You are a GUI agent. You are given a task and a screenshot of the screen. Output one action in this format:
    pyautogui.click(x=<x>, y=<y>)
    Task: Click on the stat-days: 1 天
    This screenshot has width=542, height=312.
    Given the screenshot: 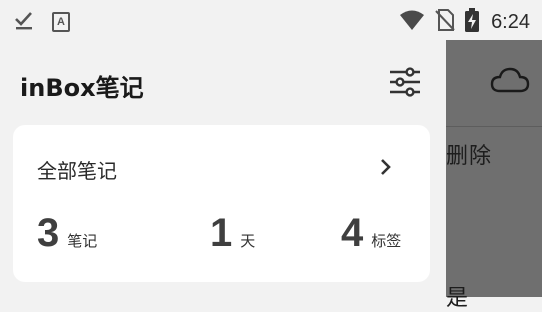 What is the action you would take?
    pyautogui.click(x=232, y=233)
    